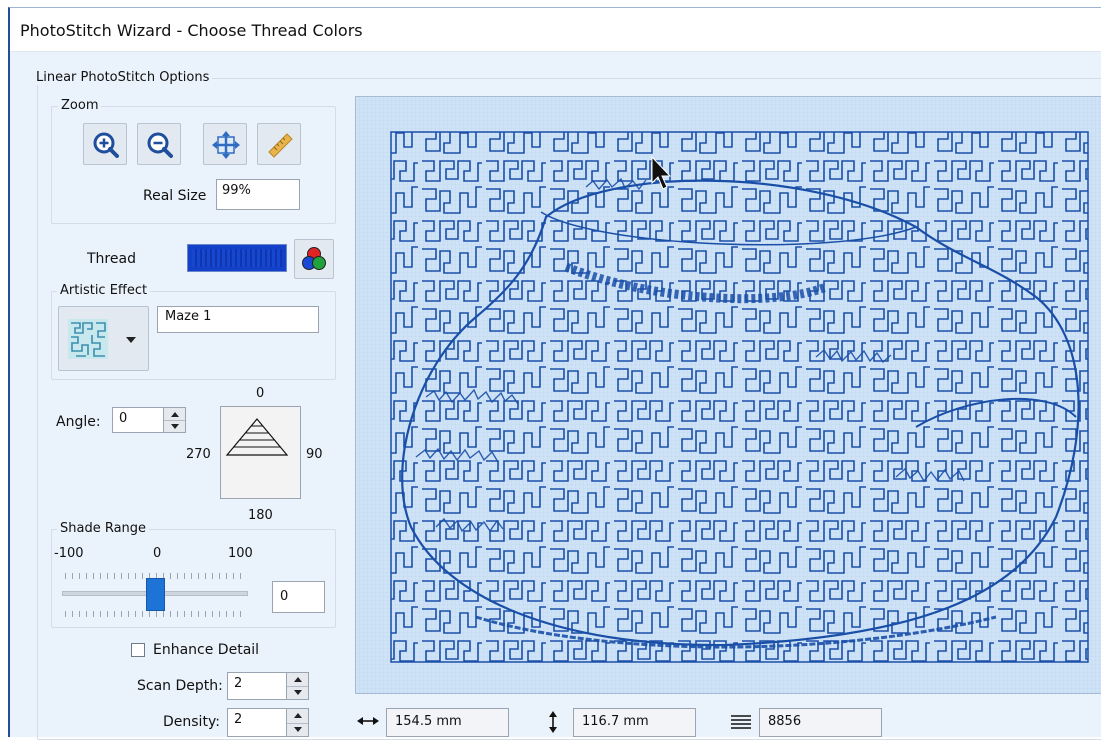 The height and width of the screenshot is (740, 1101). Describe the element at coordinates (257, 437) in the screenshot. I see `angle-direction-icon` at that location.